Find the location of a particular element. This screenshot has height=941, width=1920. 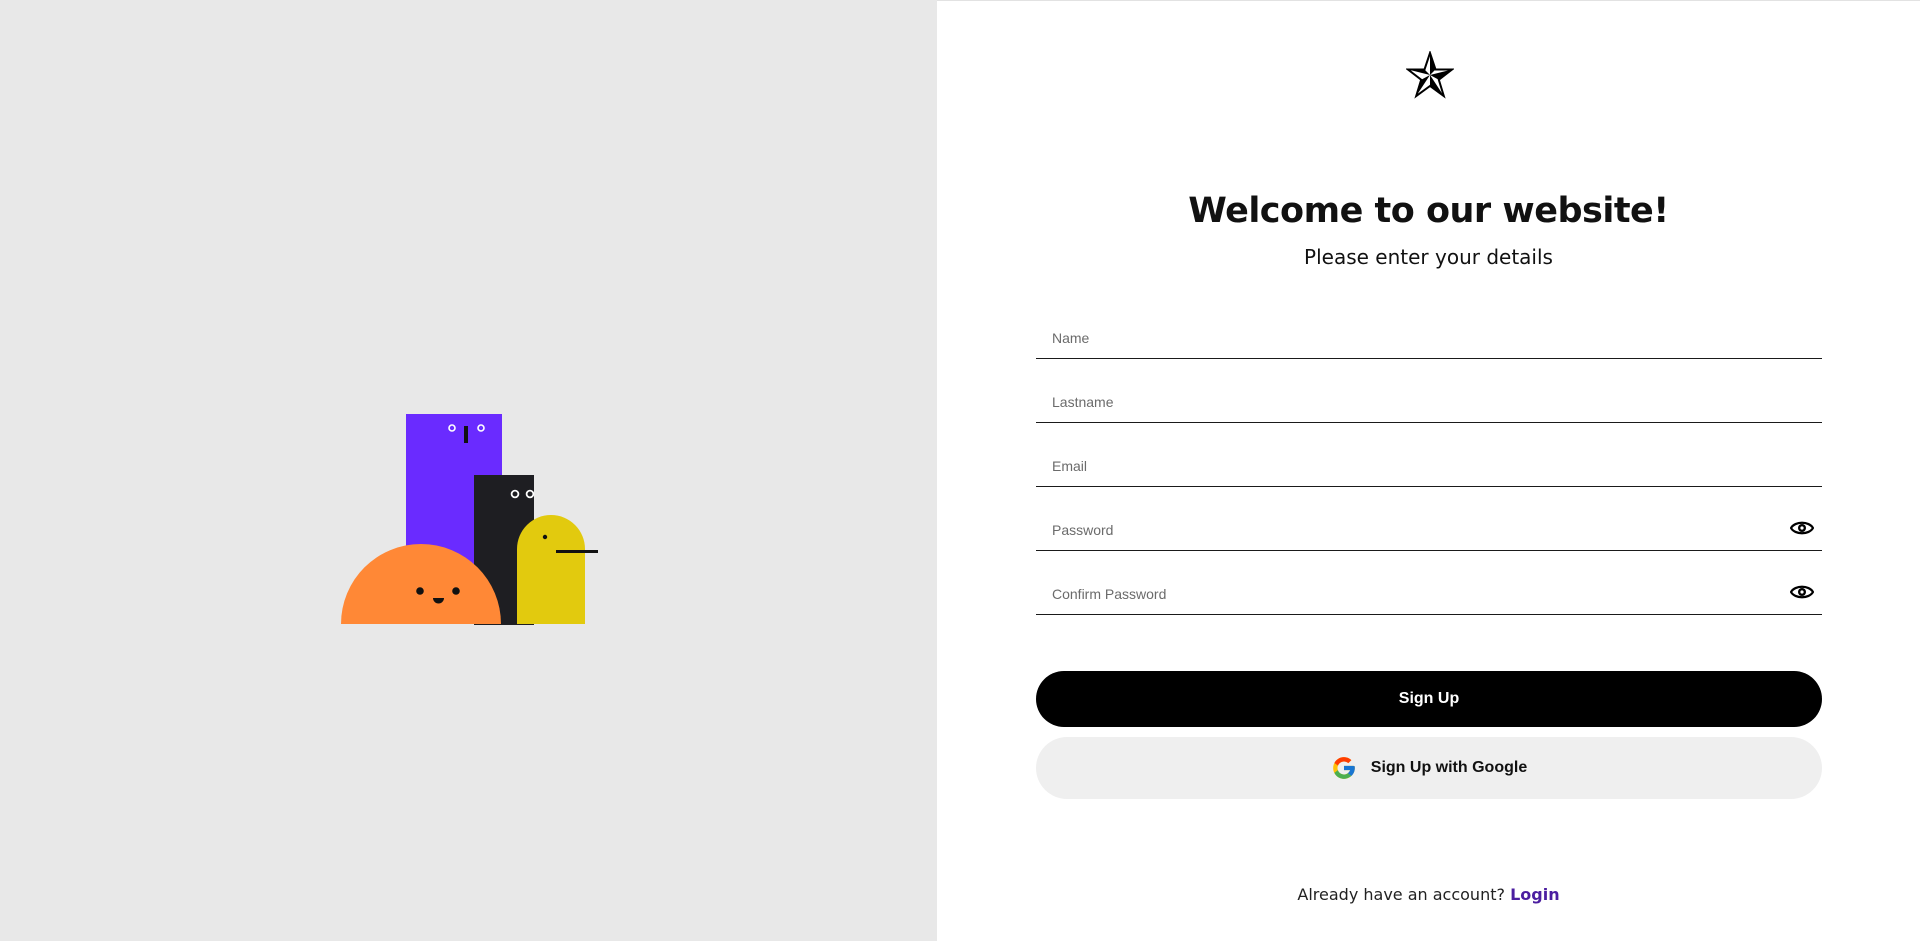

password-input is located at coordinates (1429, 522).